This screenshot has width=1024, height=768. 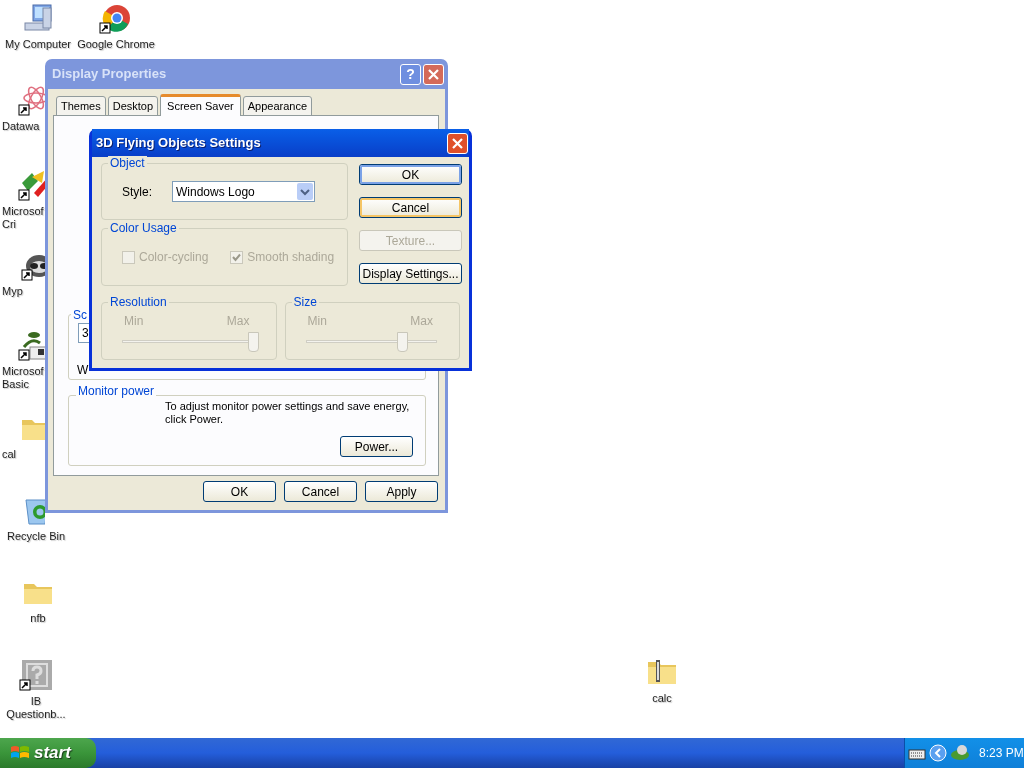 What do you see at coordinates (116, 18) in the screenshot?
I see `browser-icon` at bounding box center [116, 18].